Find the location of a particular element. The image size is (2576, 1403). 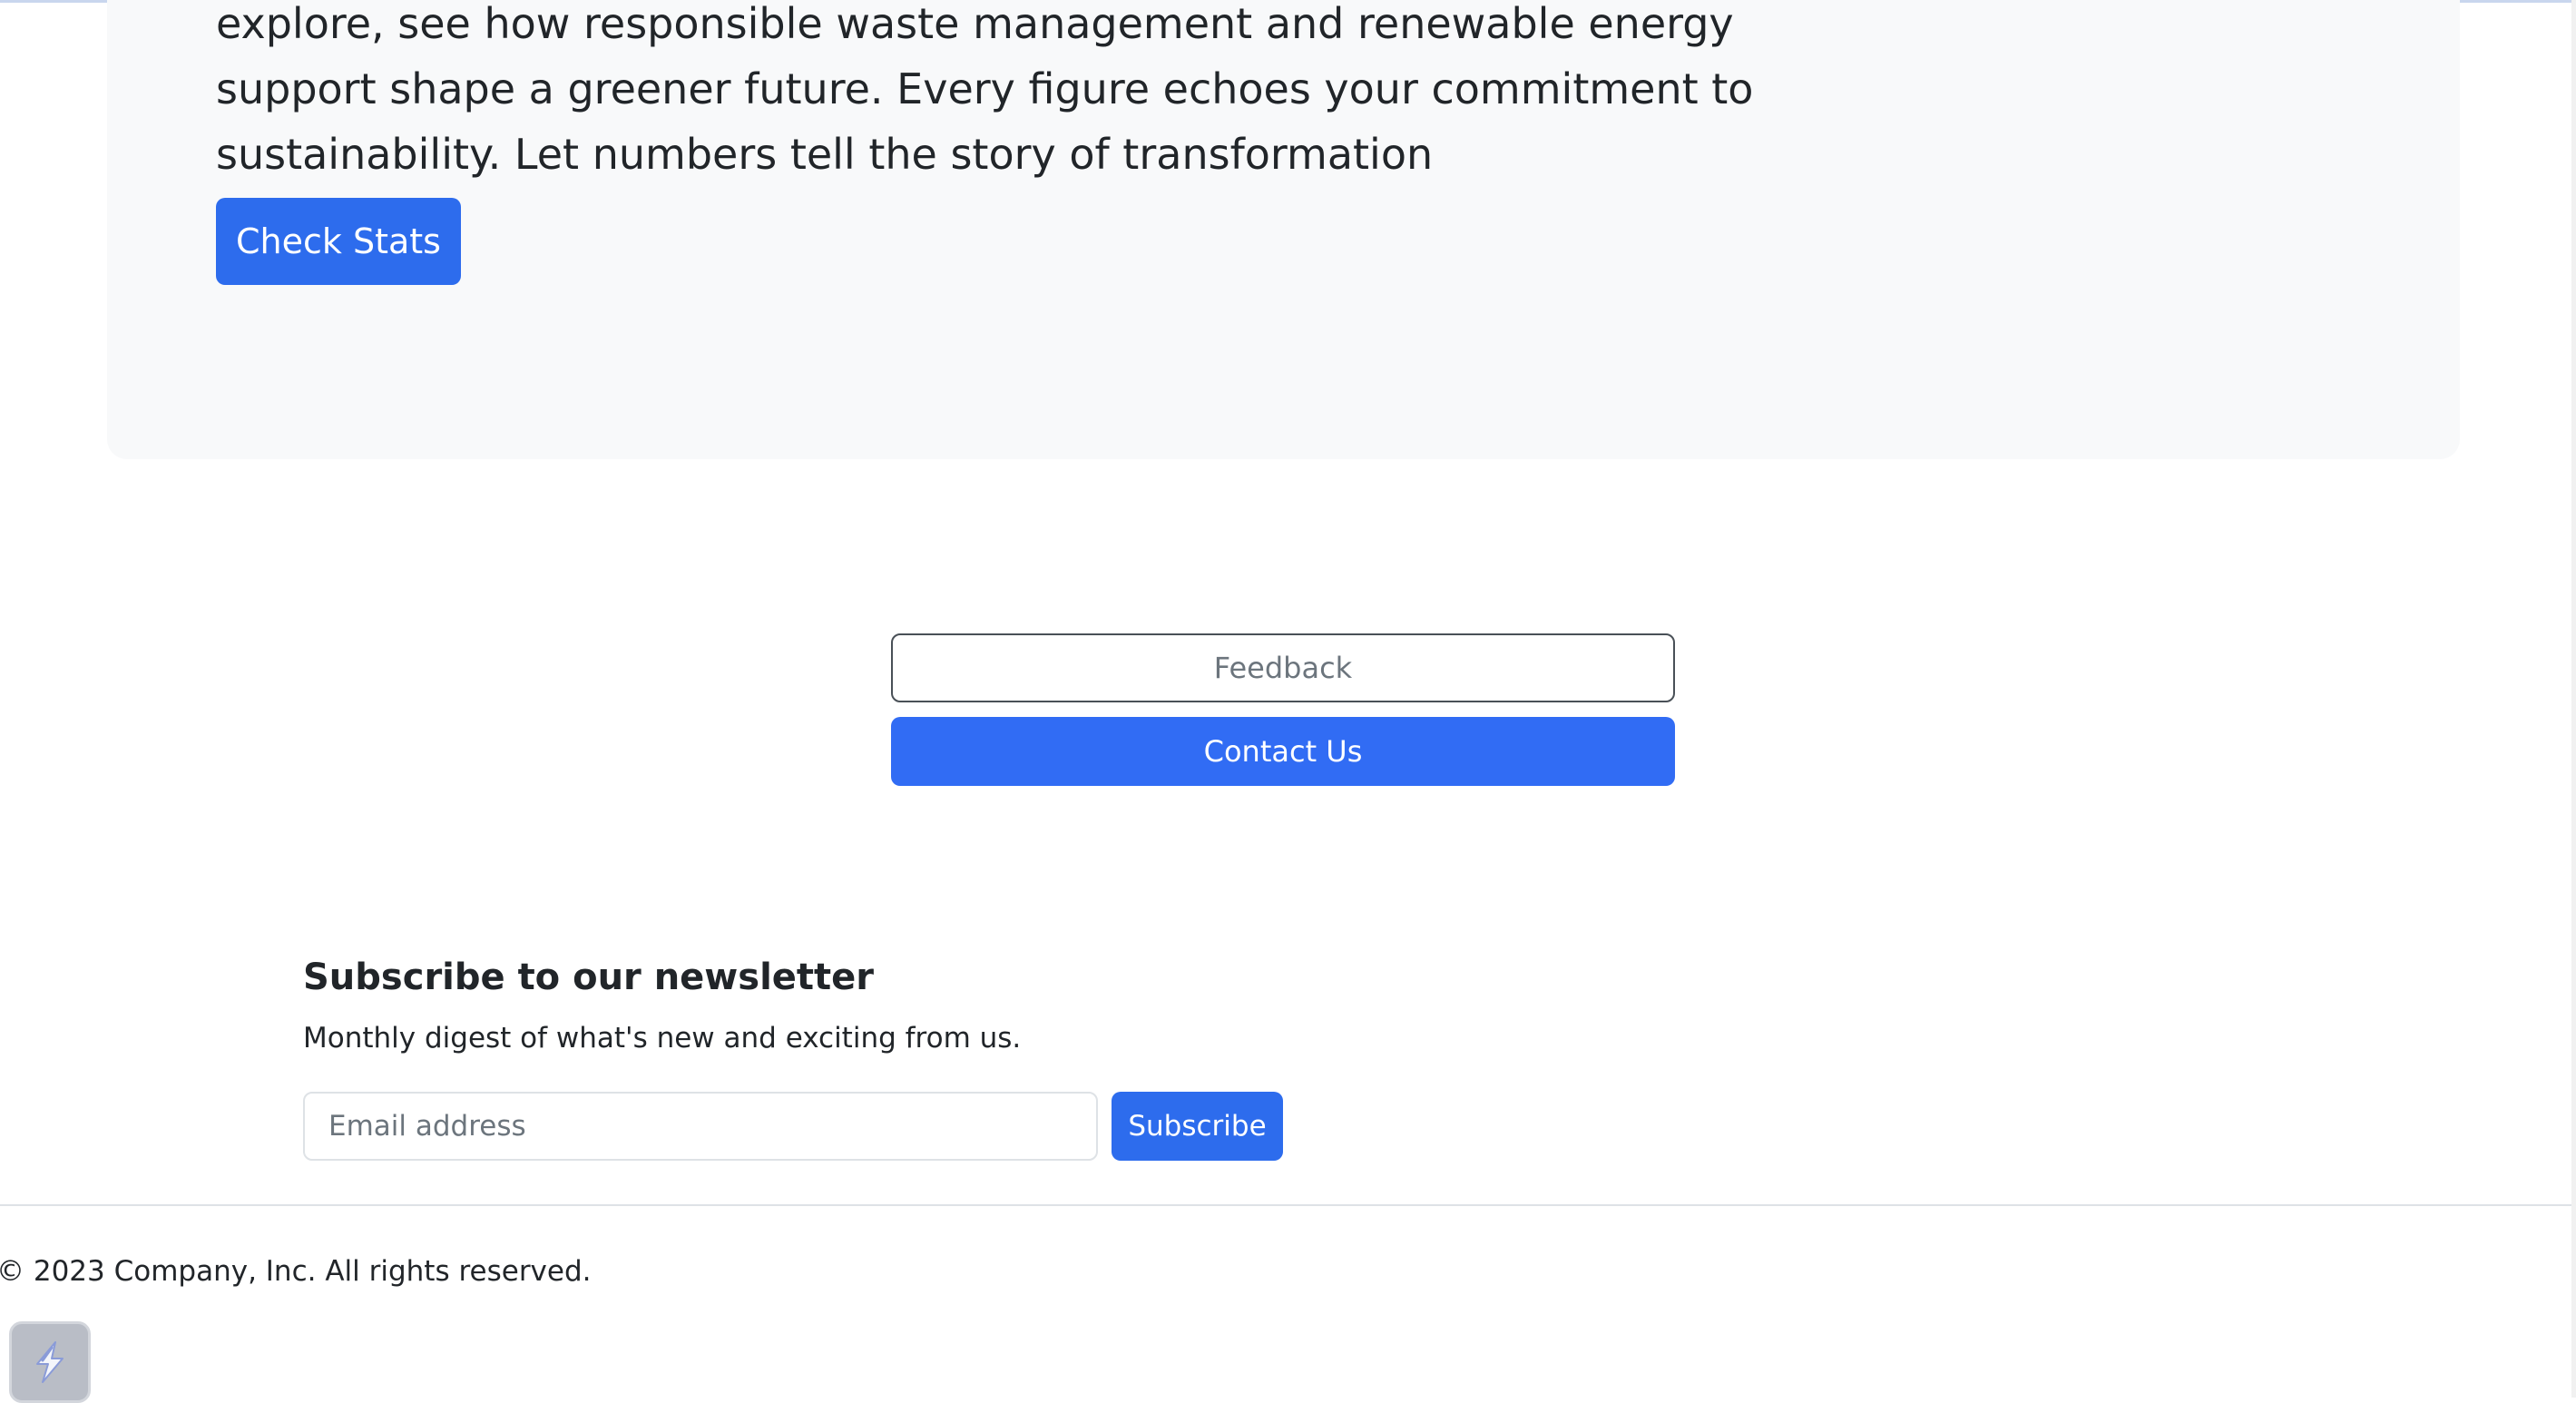

email-input is located at coordinates (700, 1126).